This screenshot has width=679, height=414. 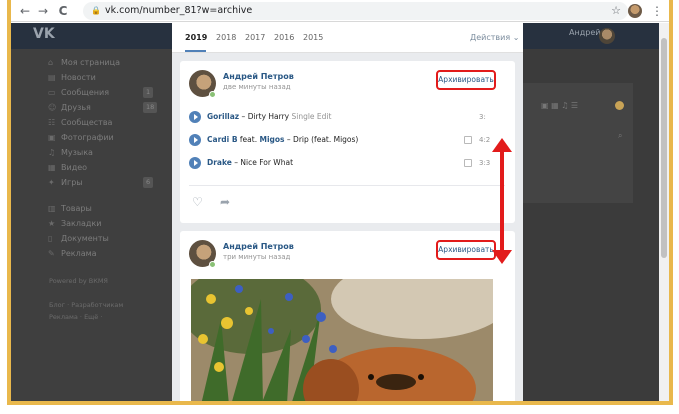 What do you see at coordinates (268, 116) in the screenshot?
I see `track-title: Dirty Harry` at bounding box center [268, 116].